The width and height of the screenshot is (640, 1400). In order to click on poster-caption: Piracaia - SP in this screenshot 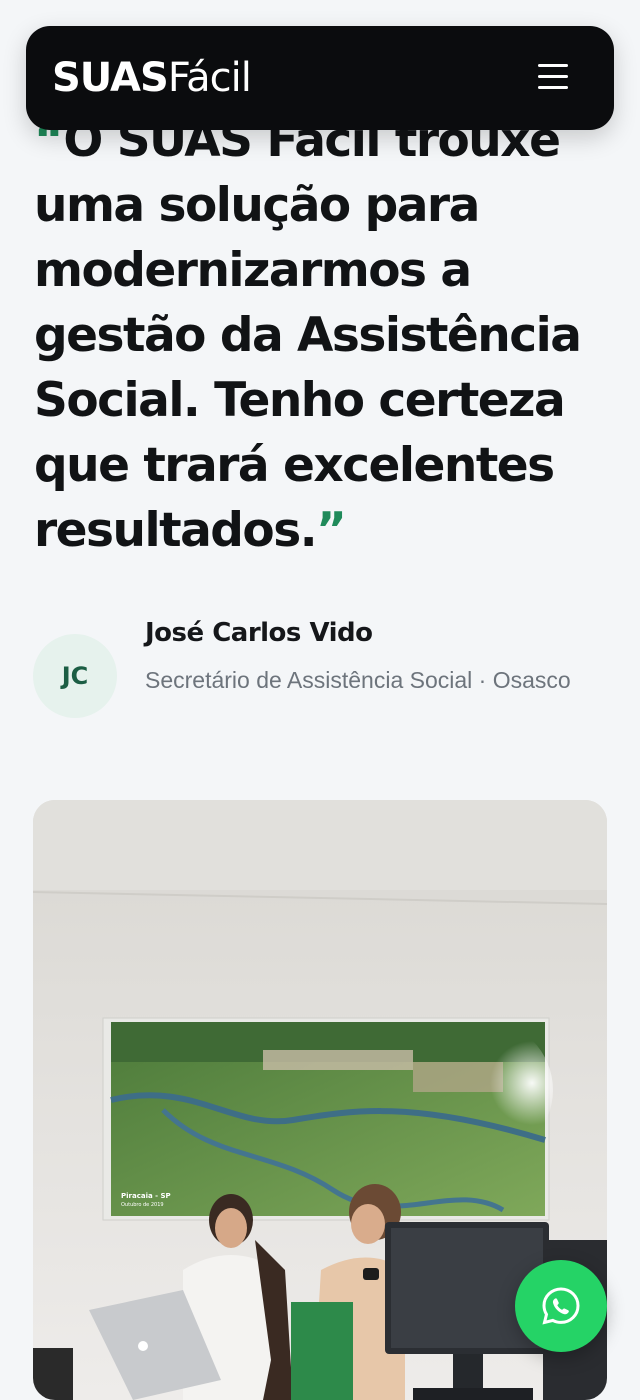, I will do `click(146, 1196)`.